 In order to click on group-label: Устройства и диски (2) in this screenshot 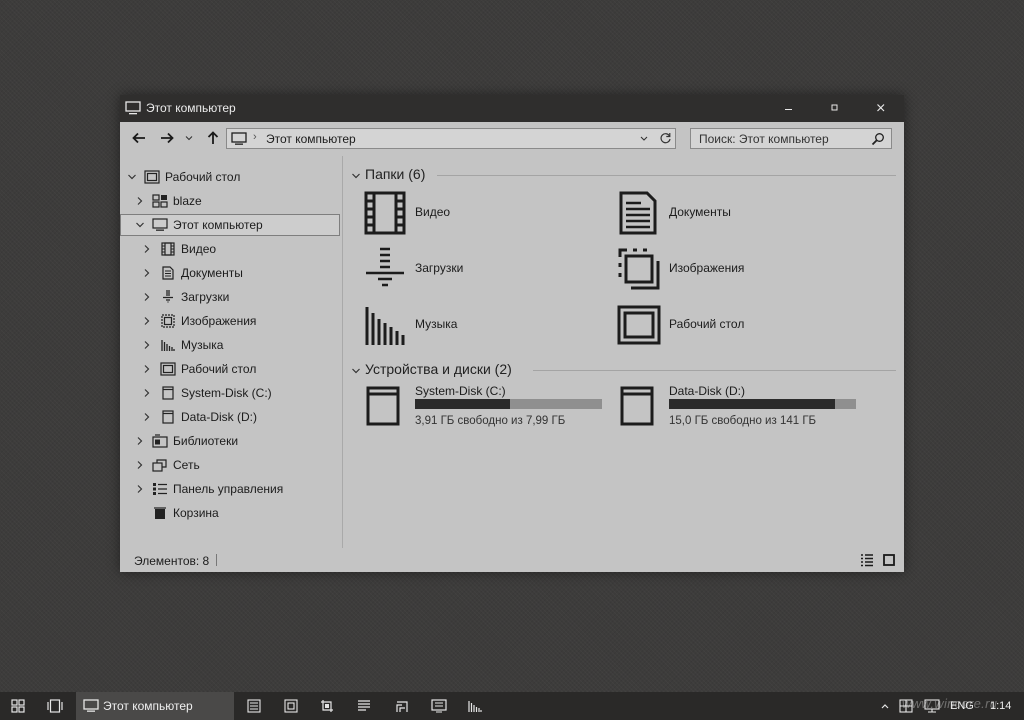, I will do `click(438, 369)`.